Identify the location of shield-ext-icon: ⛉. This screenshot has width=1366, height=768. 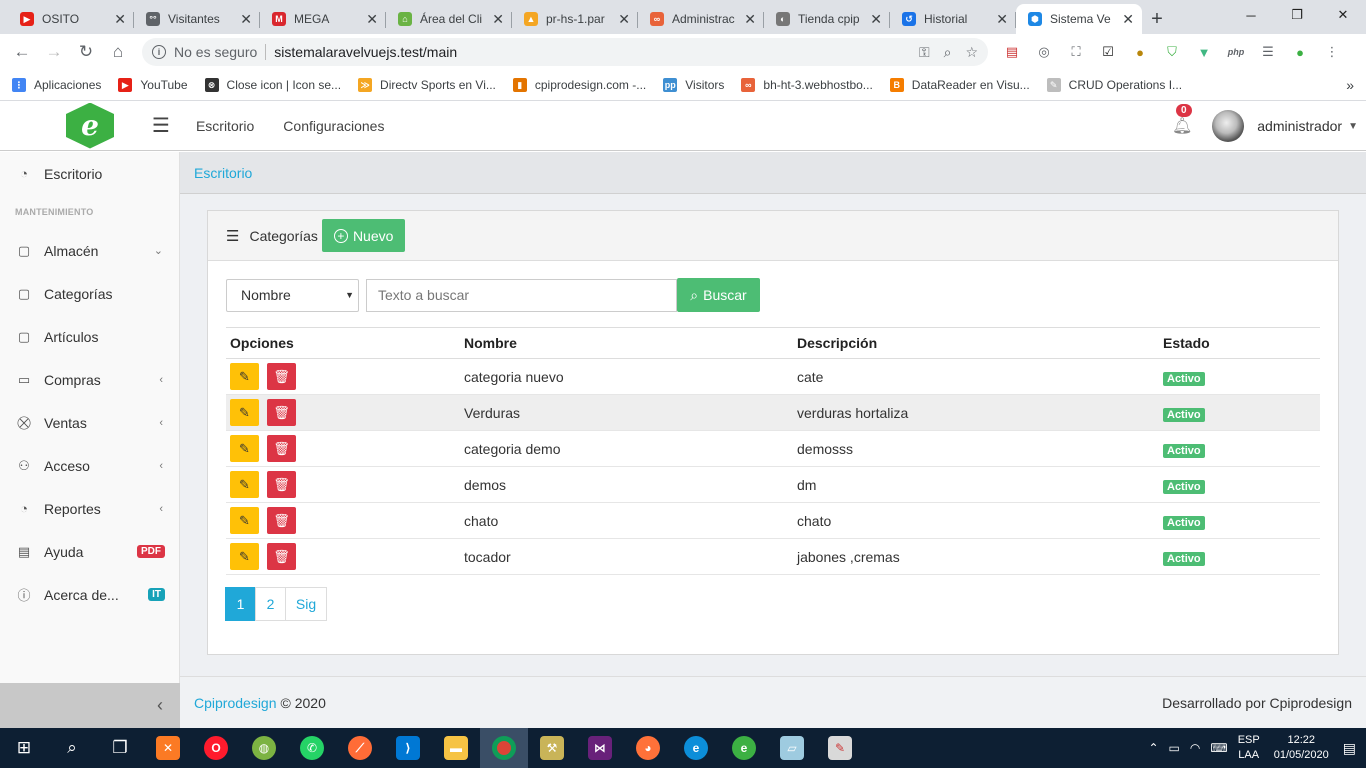
(1172, 52).